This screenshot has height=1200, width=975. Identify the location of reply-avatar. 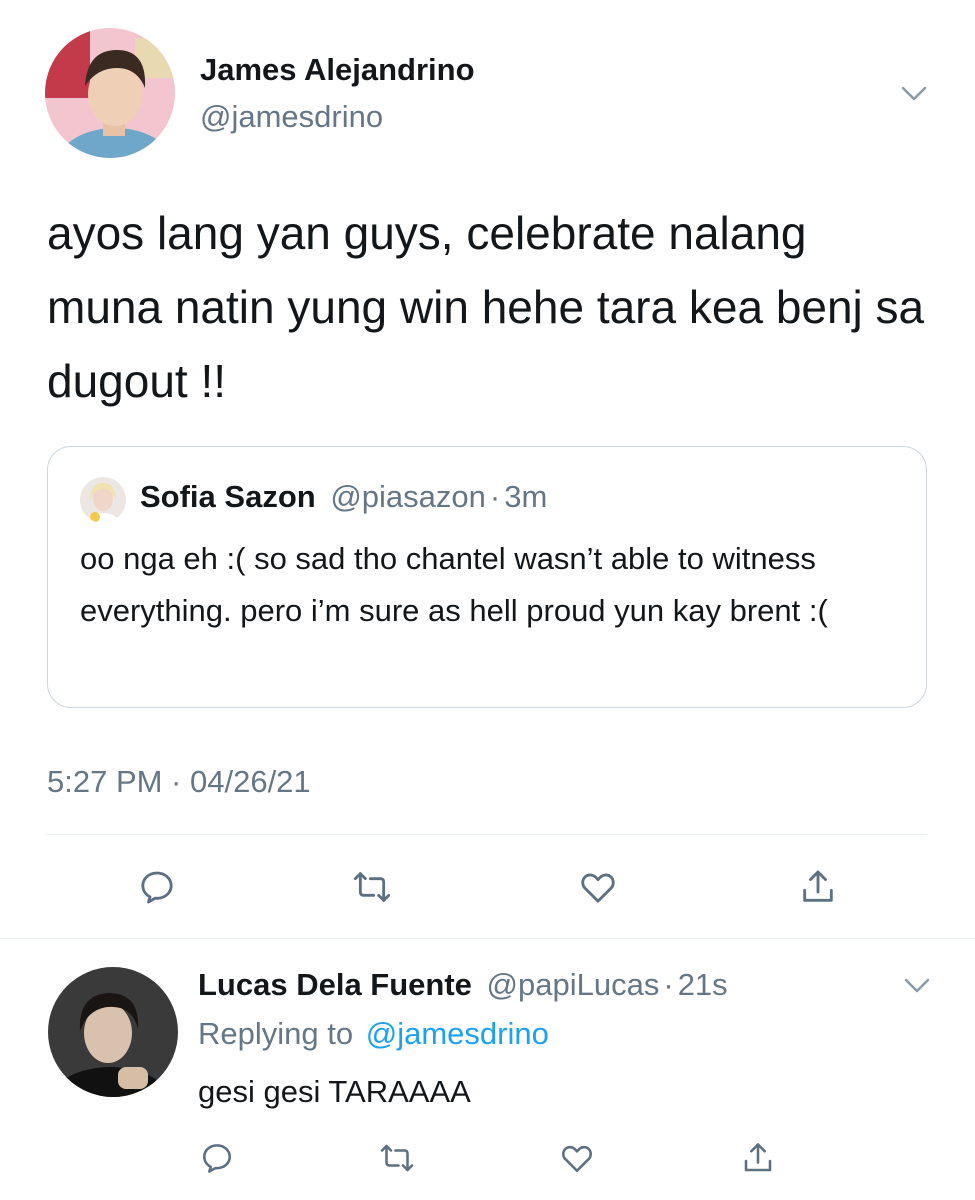
(113, 1032).